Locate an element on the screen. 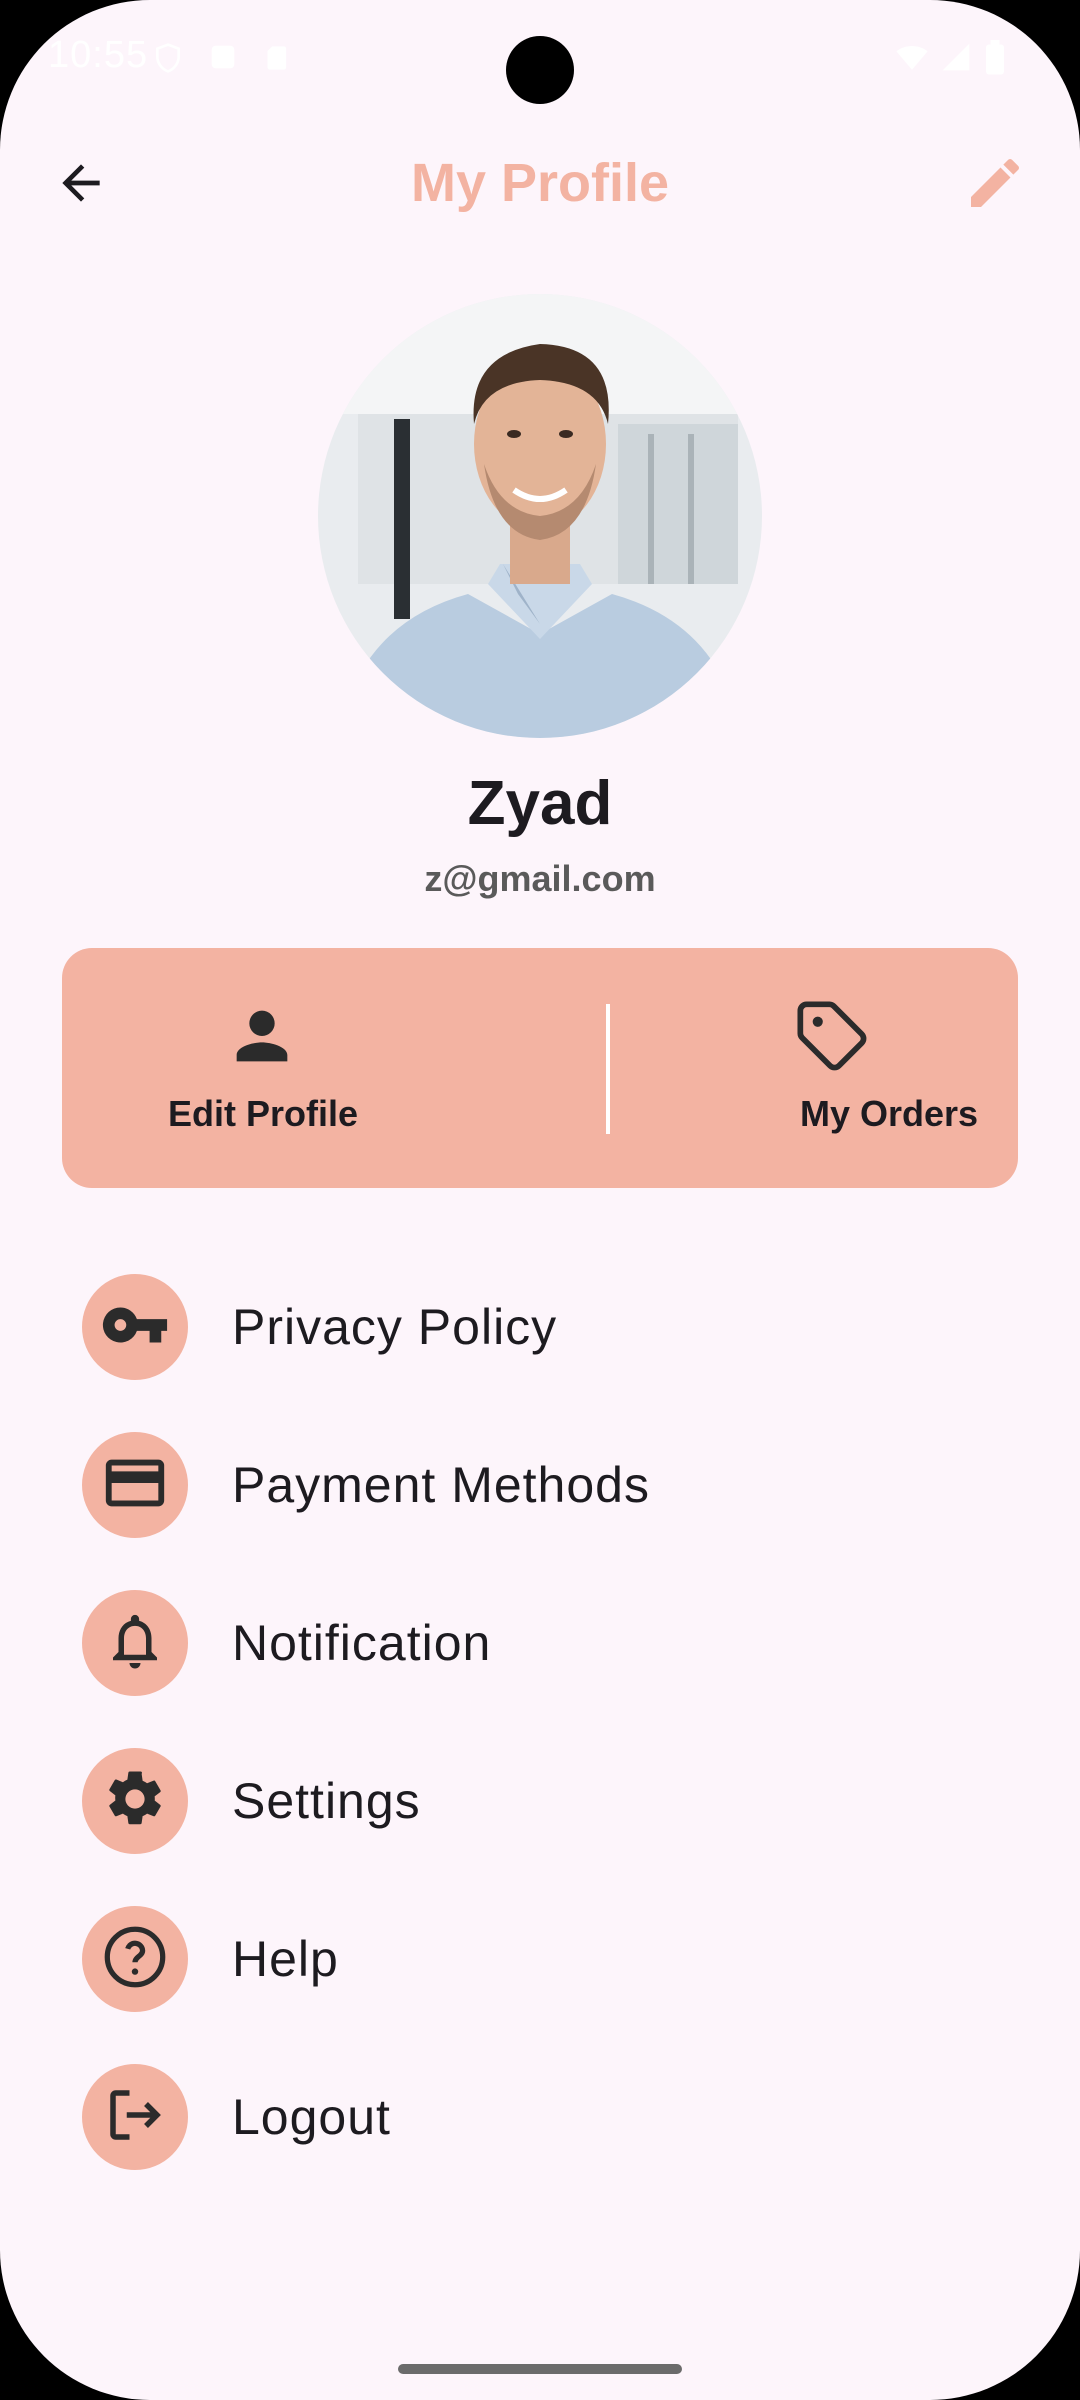 Image resolution: width=1080 pixels, height=2400 pixels. page-title: My Profile is located at coordinates (540, 183).